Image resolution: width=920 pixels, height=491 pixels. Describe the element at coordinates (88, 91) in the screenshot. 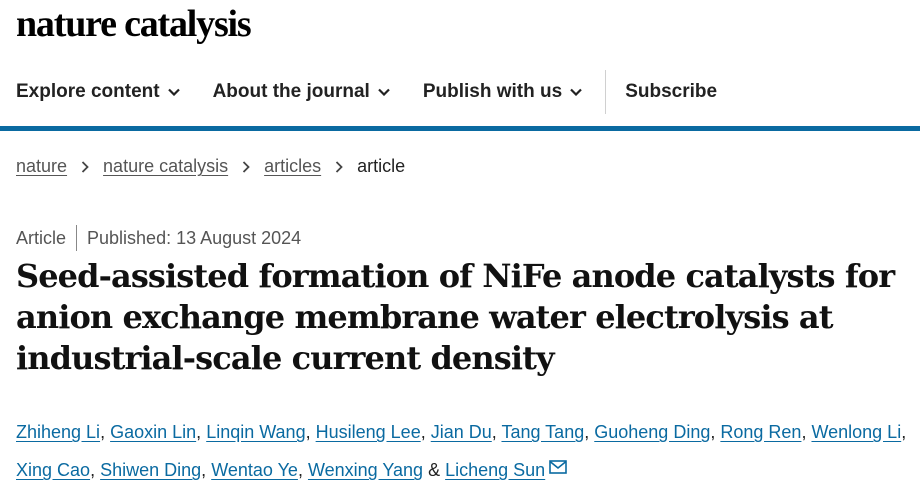

I see `nav-explore-label: Explore content` at that location.